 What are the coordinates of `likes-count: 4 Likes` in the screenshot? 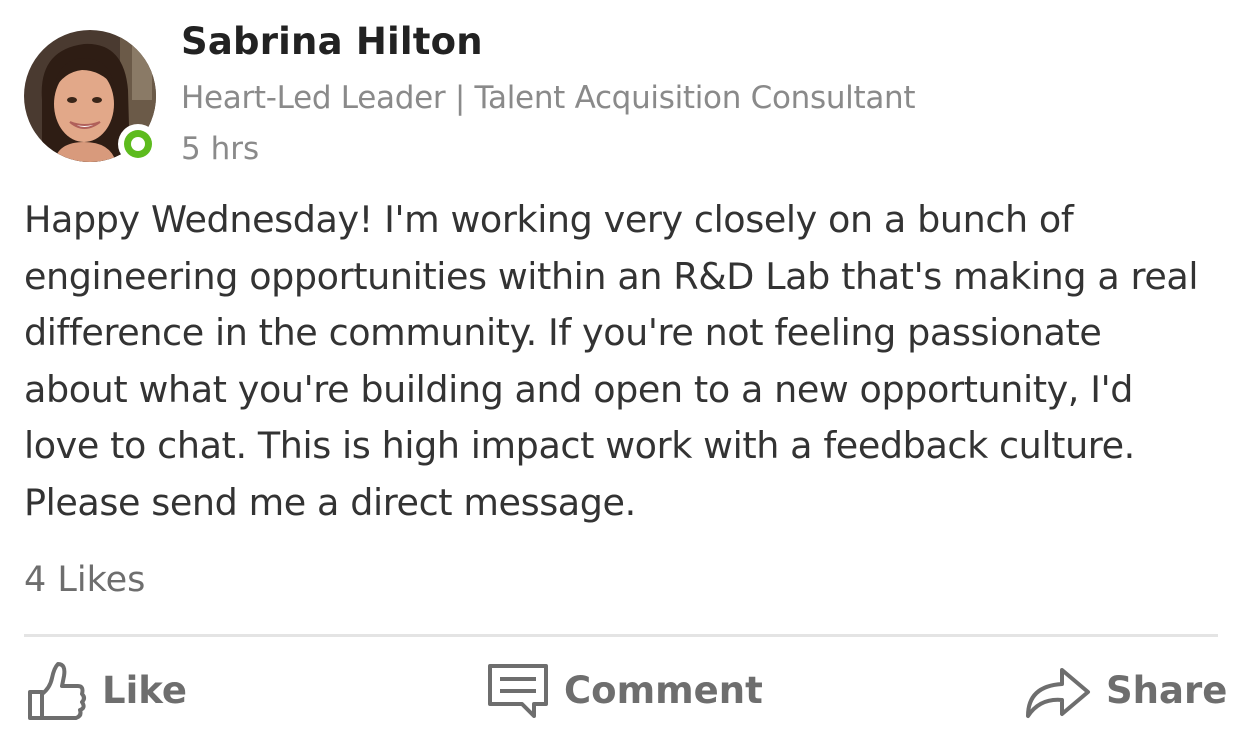 It's located at (84, 580).